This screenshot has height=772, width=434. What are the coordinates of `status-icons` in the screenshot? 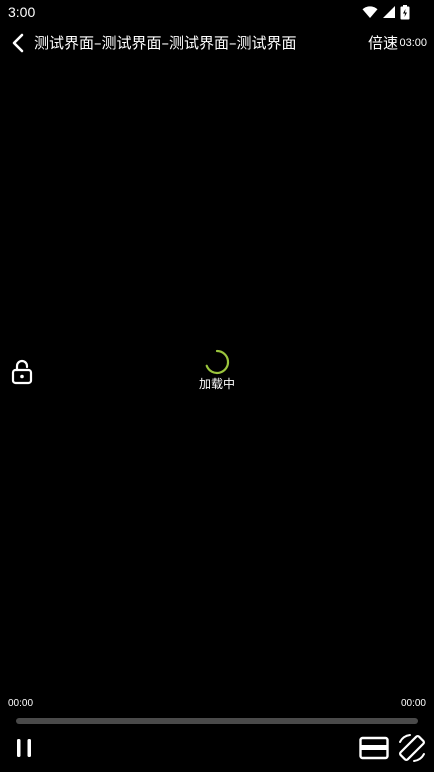 It's located at (386, 12).